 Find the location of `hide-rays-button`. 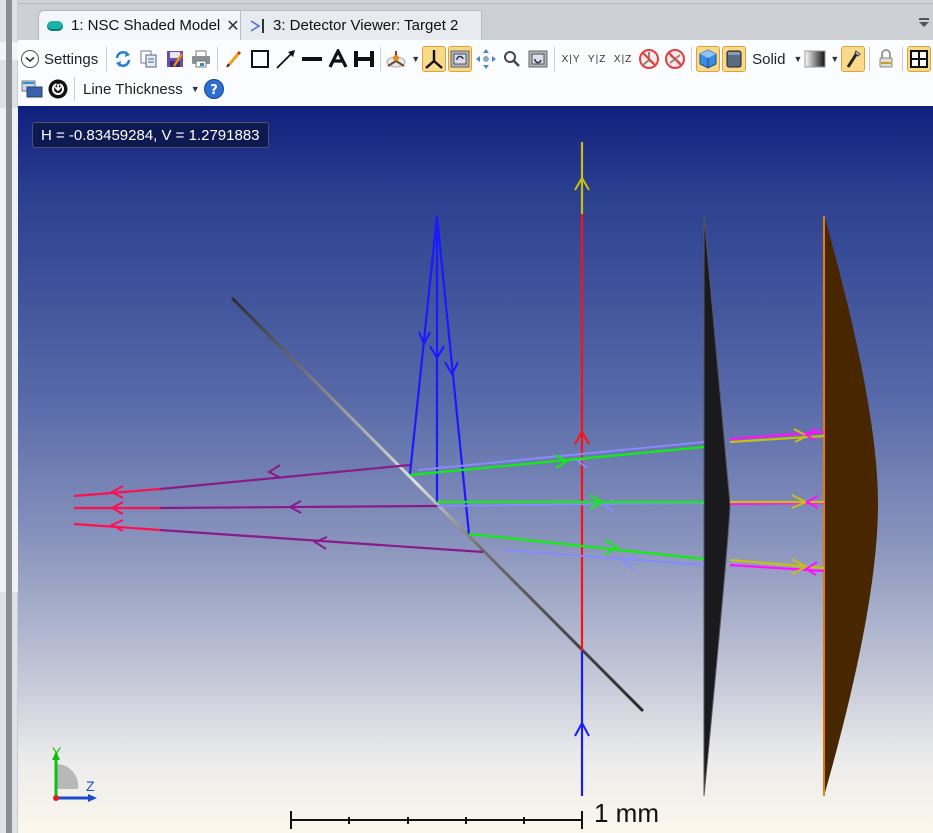

hide-rays-button is located at coordinates (649, 59).